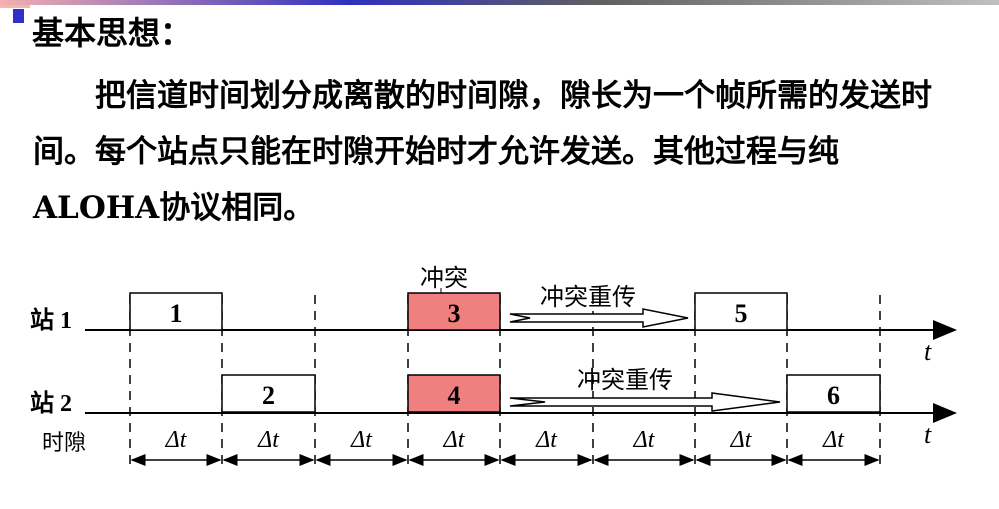 The width and height of the screenshot is (999, 509). I want to click on frame-number: 1, so click(176, 313).